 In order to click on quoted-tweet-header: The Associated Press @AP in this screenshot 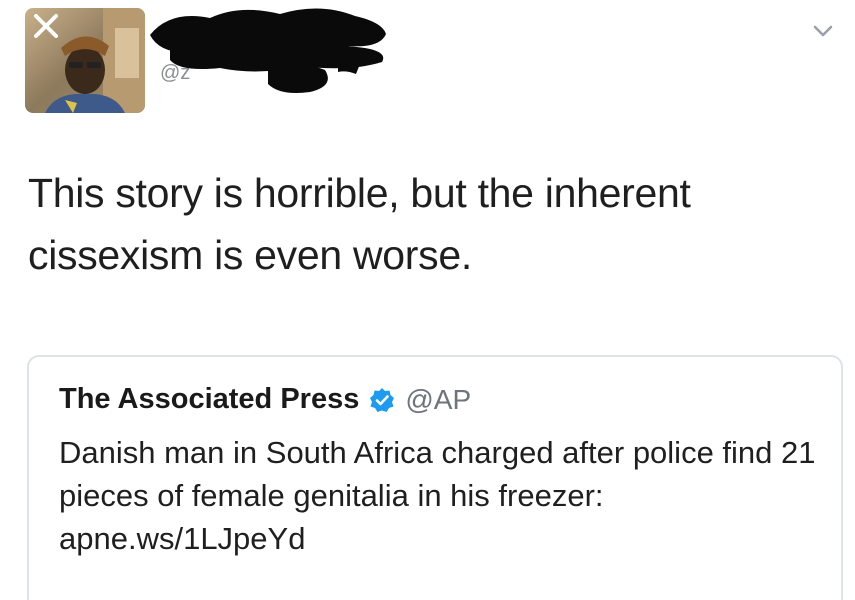, I will do `click(265, 399)`.